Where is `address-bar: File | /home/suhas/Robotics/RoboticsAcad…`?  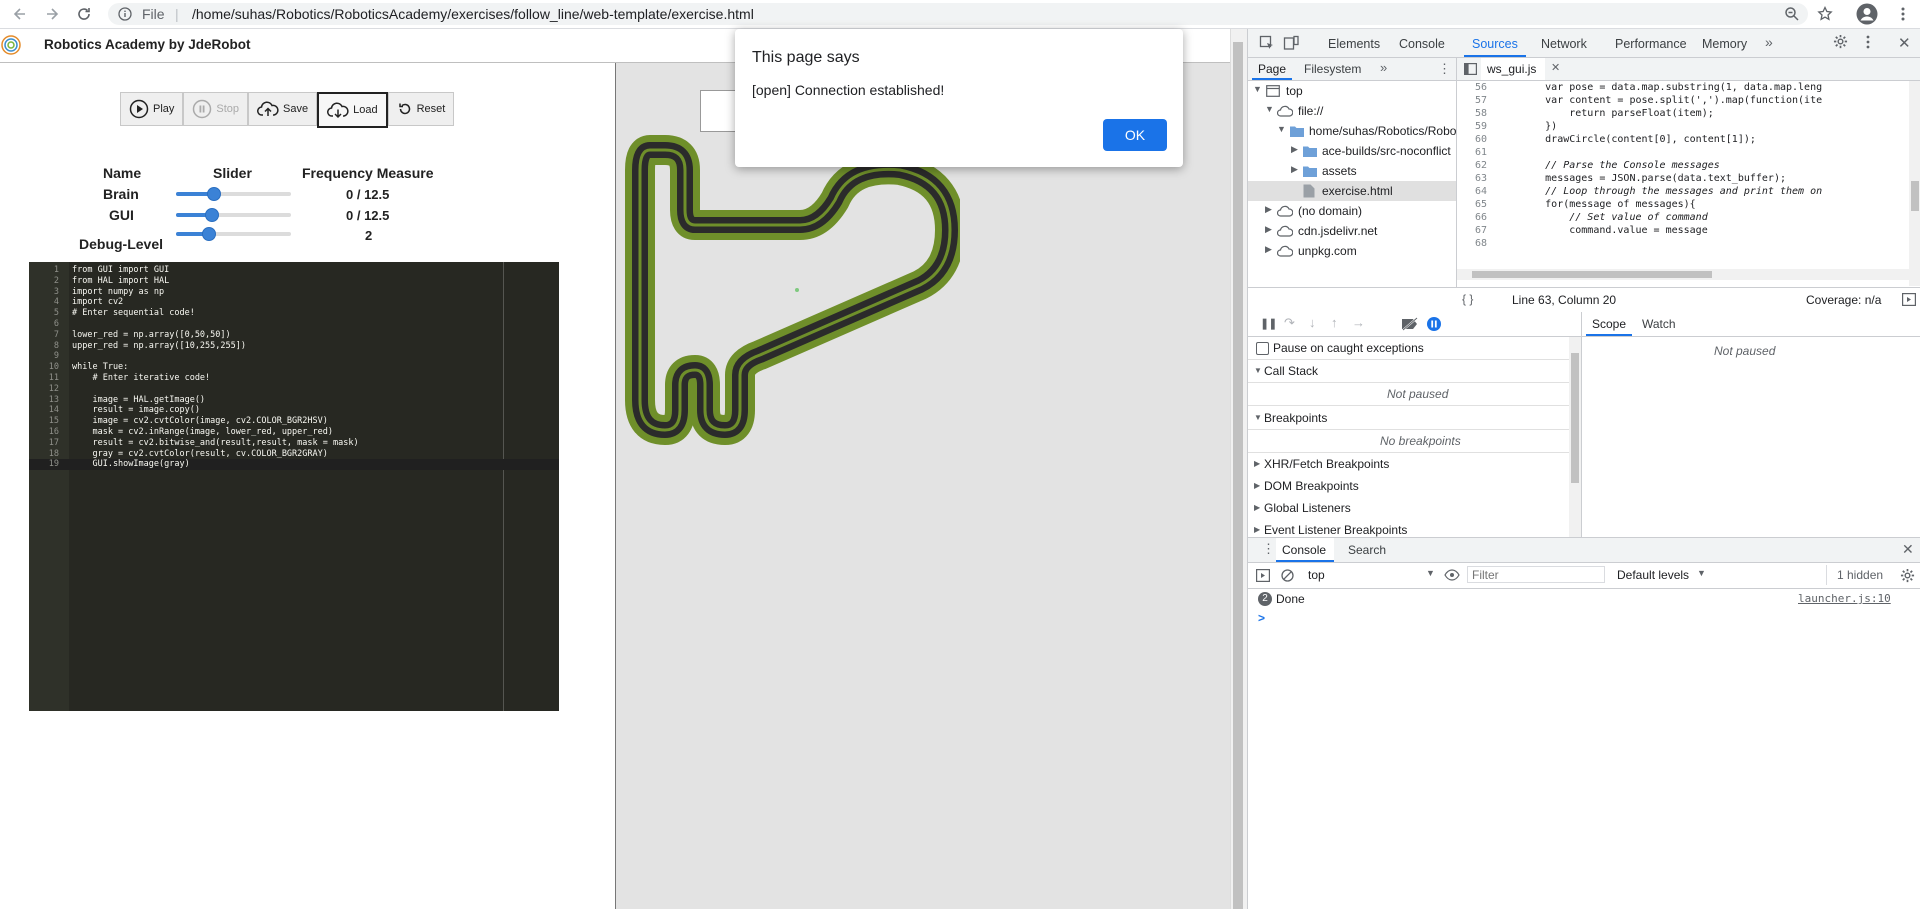 address-bar: File | /home/suhas/Robotics/RoboticsAcad… is located at coordinates (958, 14).